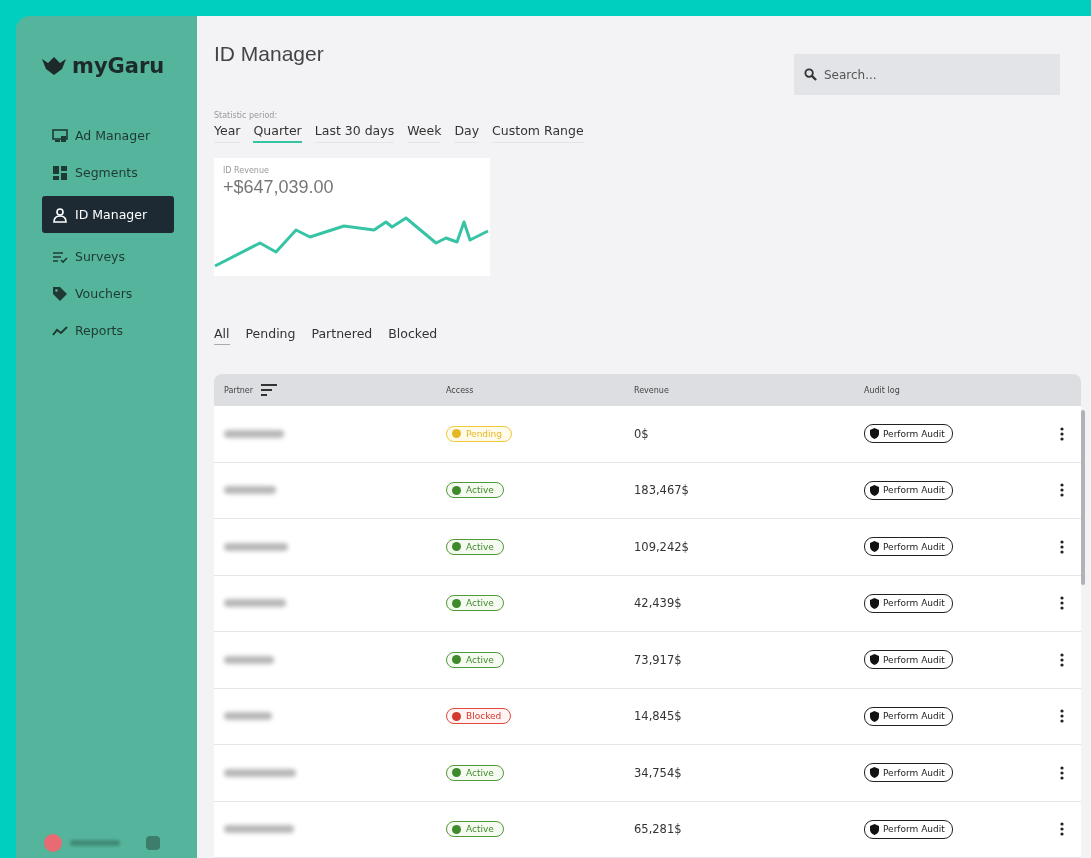 This screenshot has width=1091, height=858. Describe the element at coordinates (269, 390) in the screenshot. I see `sort-icon` at that location.